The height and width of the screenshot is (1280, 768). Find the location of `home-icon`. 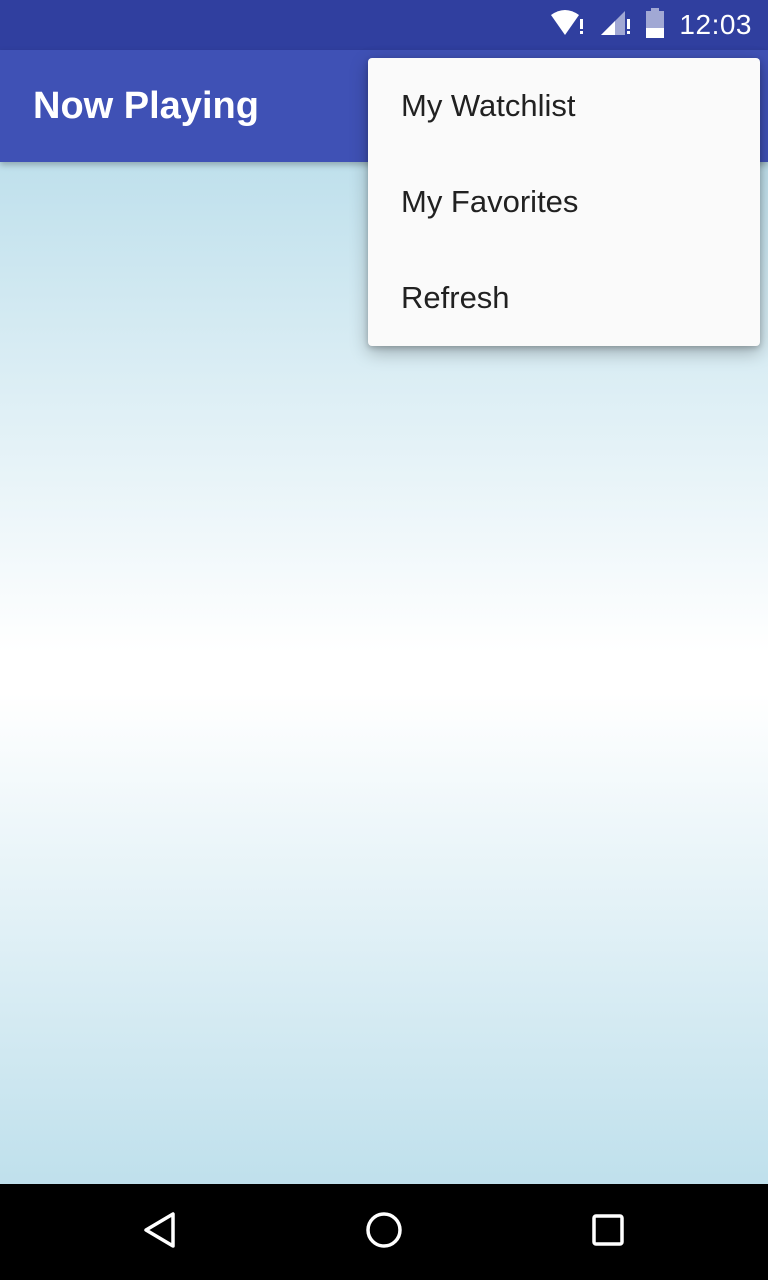

home-icon is located at coordinates (384, 1232).